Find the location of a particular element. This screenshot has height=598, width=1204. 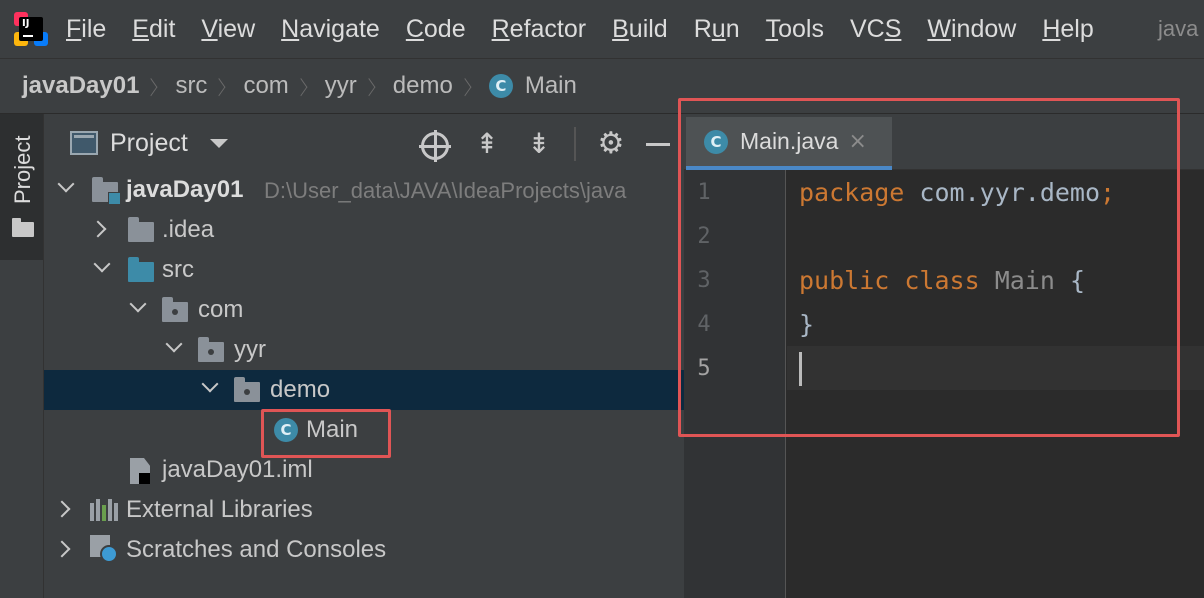

project-tool-label: Project is located at coordinates (22, 169).